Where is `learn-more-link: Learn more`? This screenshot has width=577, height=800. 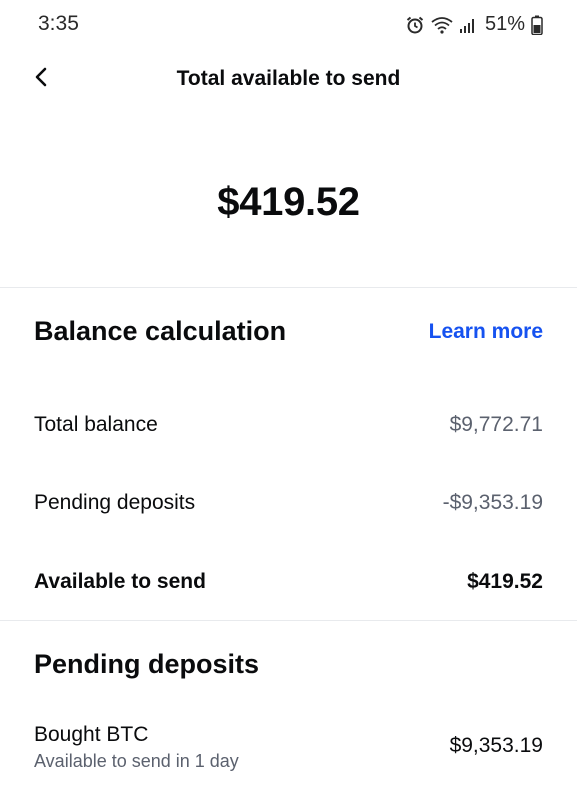
learn-more-link: Learn more is located at coordinates (486, 332).